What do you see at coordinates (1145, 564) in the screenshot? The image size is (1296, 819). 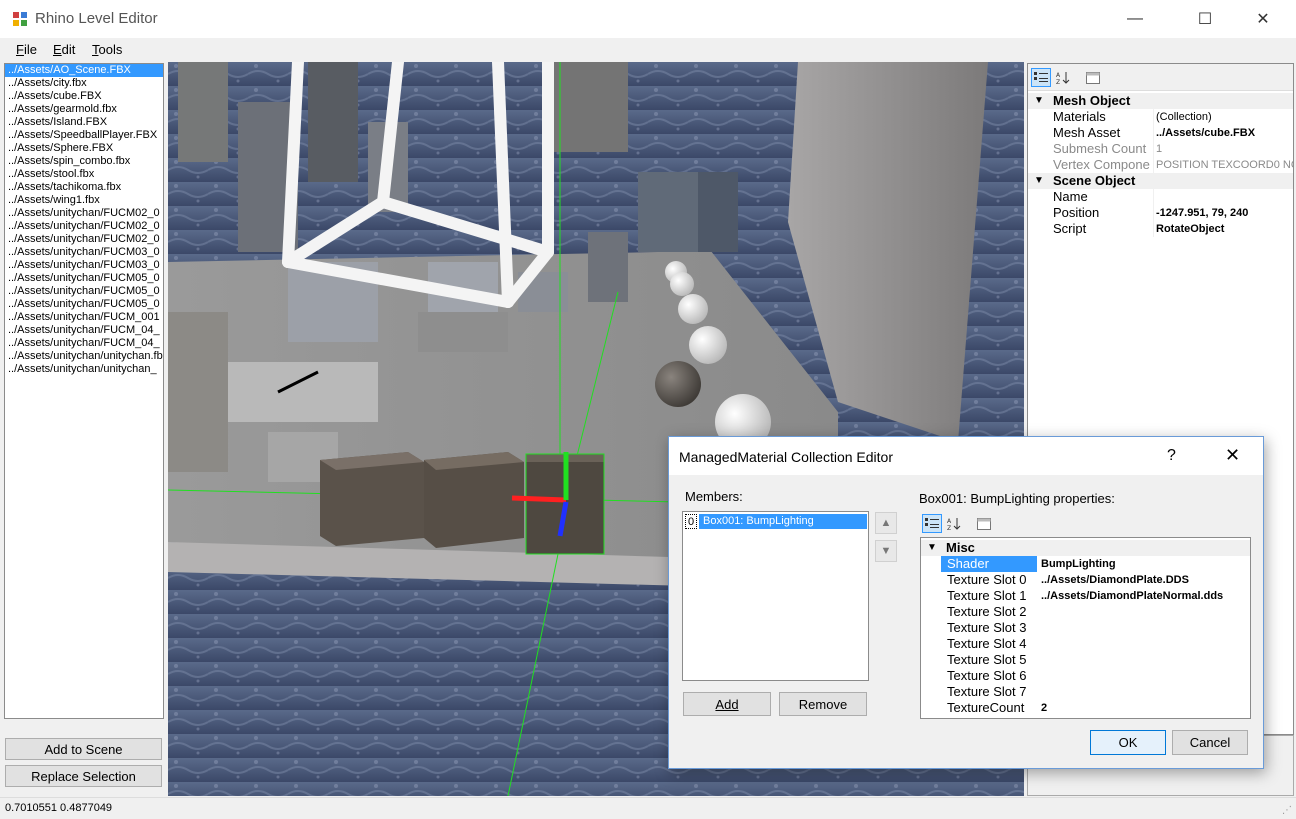 I see `property-value: BumpLighting` at bounding box center [1145, 564].